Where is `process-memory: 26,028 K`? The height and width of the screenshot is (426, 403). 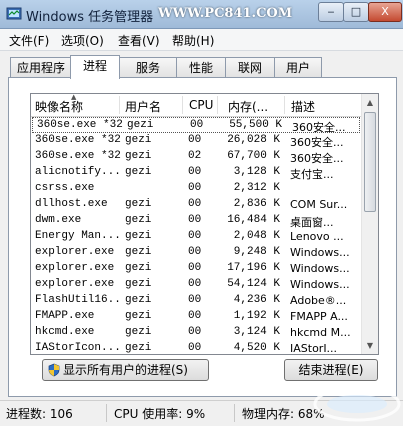
process-memory: 26,028 K is located at coordinates (253, 140).